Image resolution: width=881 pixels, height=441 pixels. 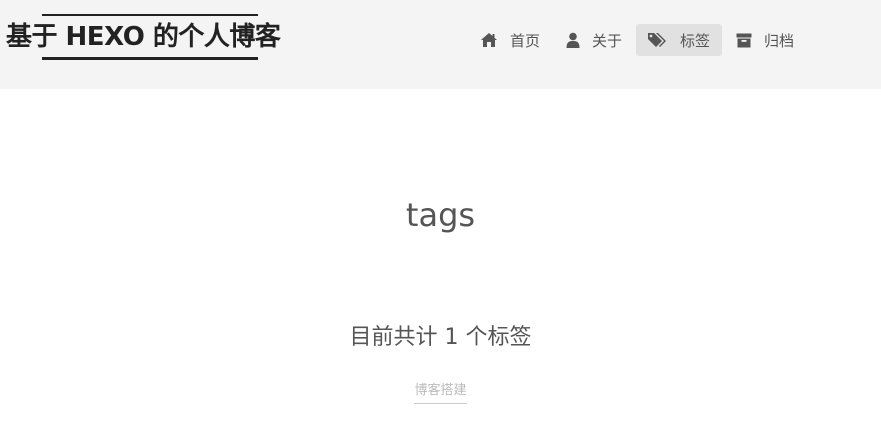 What do you see at coordinates (525, 40) in the screenshot?
I see `nav-item-label: 首页` at bounding box center [525, 40].